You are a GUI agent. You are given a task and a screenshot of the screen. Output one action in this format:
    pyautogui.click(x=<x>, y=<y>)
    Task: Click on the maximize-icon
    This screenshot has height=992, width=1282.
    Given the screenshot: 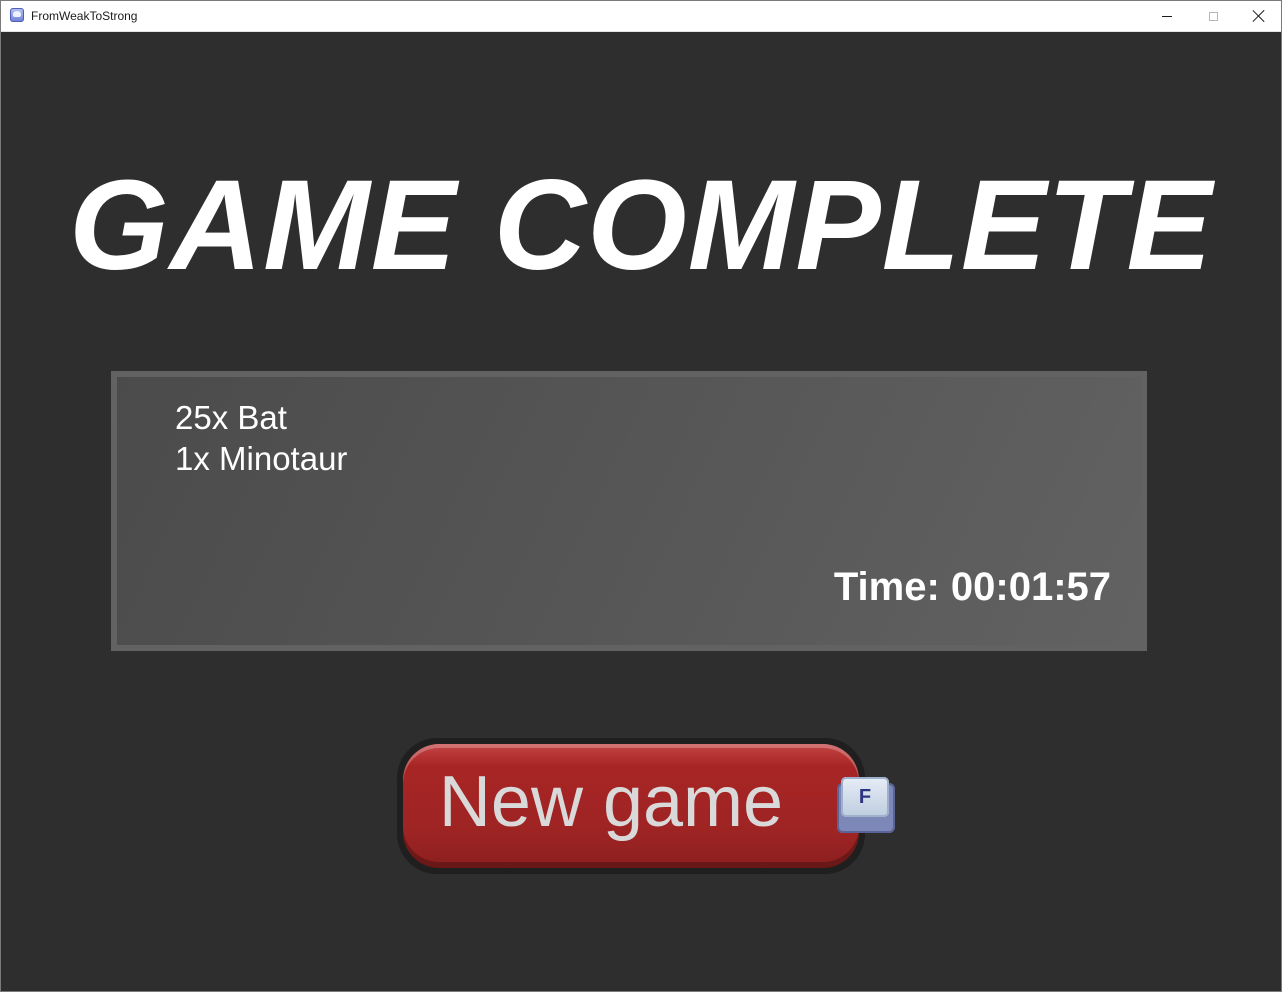 What is the action you would take?
    pyautogui.click(x=1213, y=16)
    